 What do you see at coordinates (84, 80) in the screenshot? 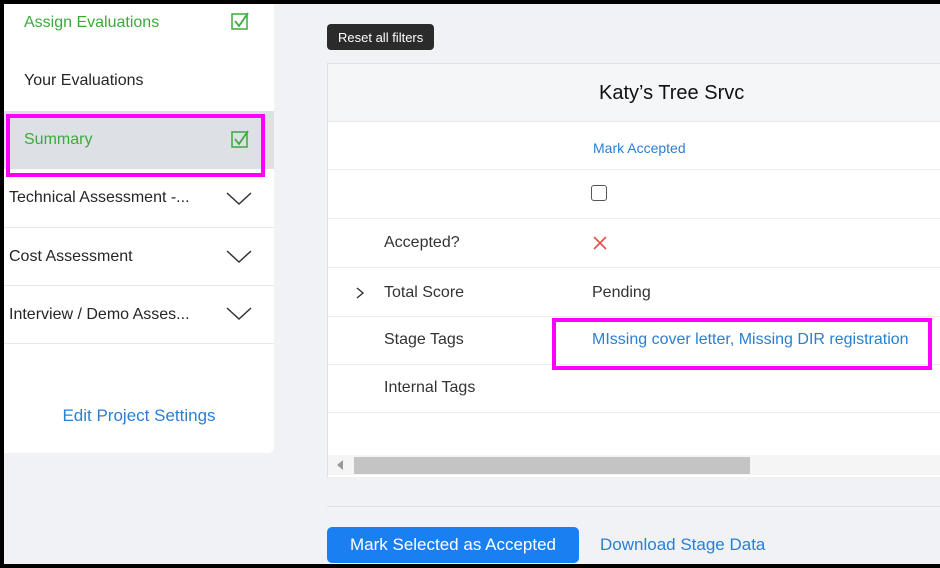
I see `sidebar-item-label: Your Evaluations` at bounding box center [84, 80].